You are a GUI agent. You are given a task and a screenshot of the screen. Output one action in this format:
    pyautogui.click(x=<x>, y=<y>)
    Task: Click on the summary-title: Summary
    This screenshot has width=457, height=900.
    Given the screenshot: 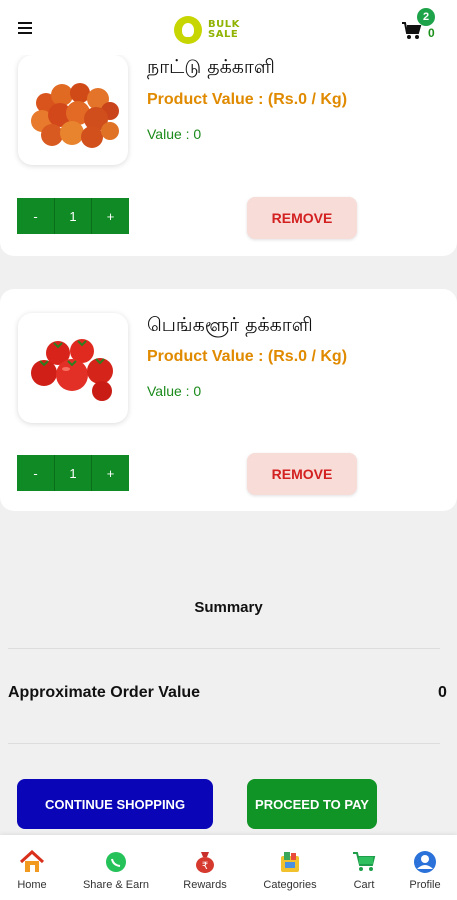 What is the action you would take?
    pyautogui.click(x=228, y=607)
    